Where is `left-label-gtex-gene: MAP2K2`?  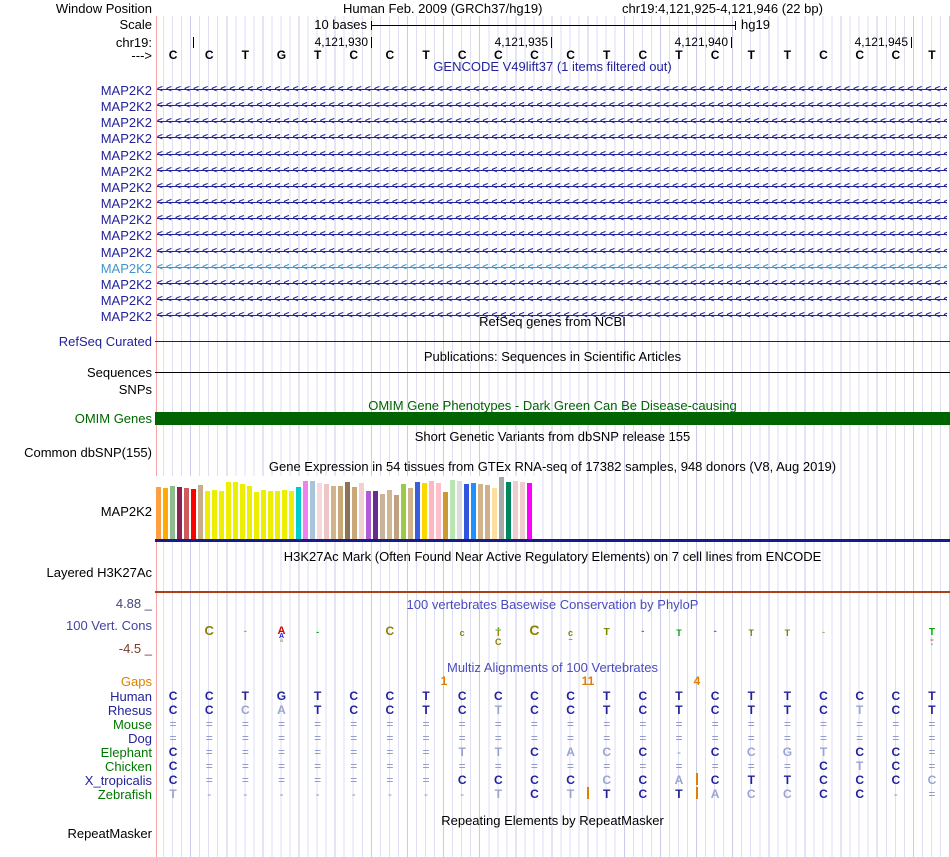 left-label-gtex-gene: MAP2K2 is located at coordinates (126, 511).